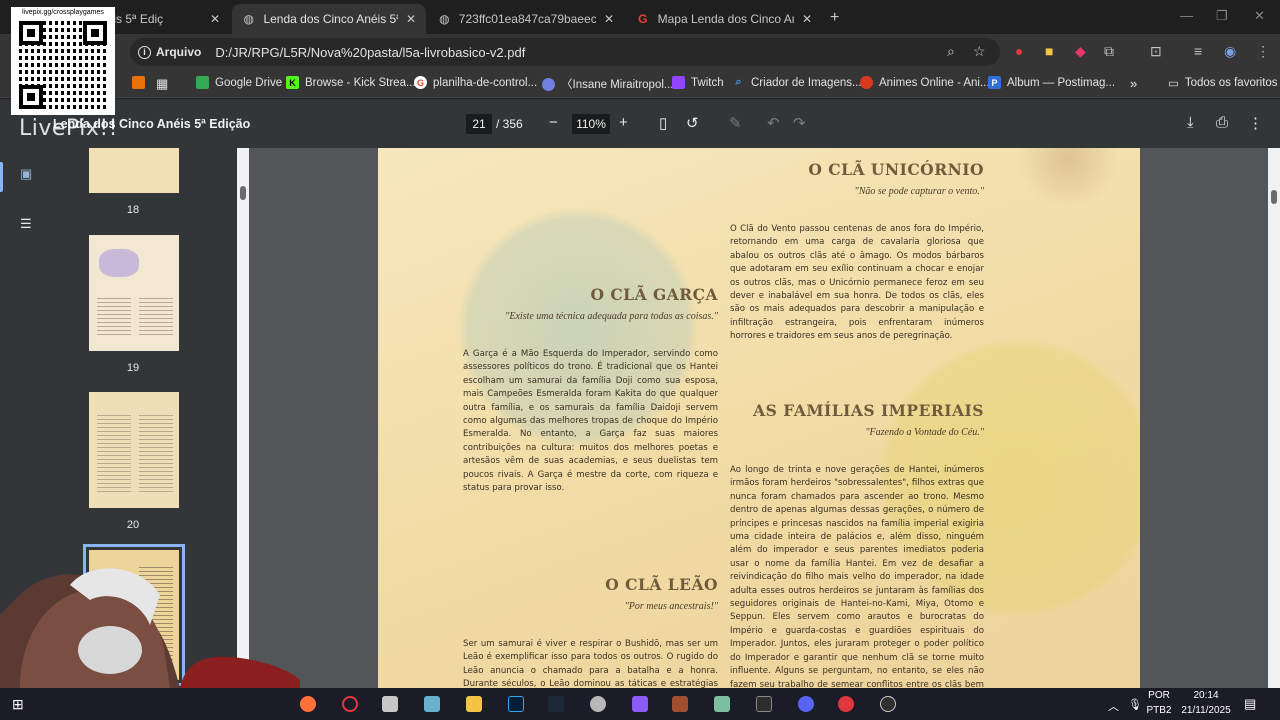 The width and height of the screenshot is (1280, 720). What do you see at coordinates (556, 704) in the screenshot?
I see `steam-icon` at bounding box center [556, 704].